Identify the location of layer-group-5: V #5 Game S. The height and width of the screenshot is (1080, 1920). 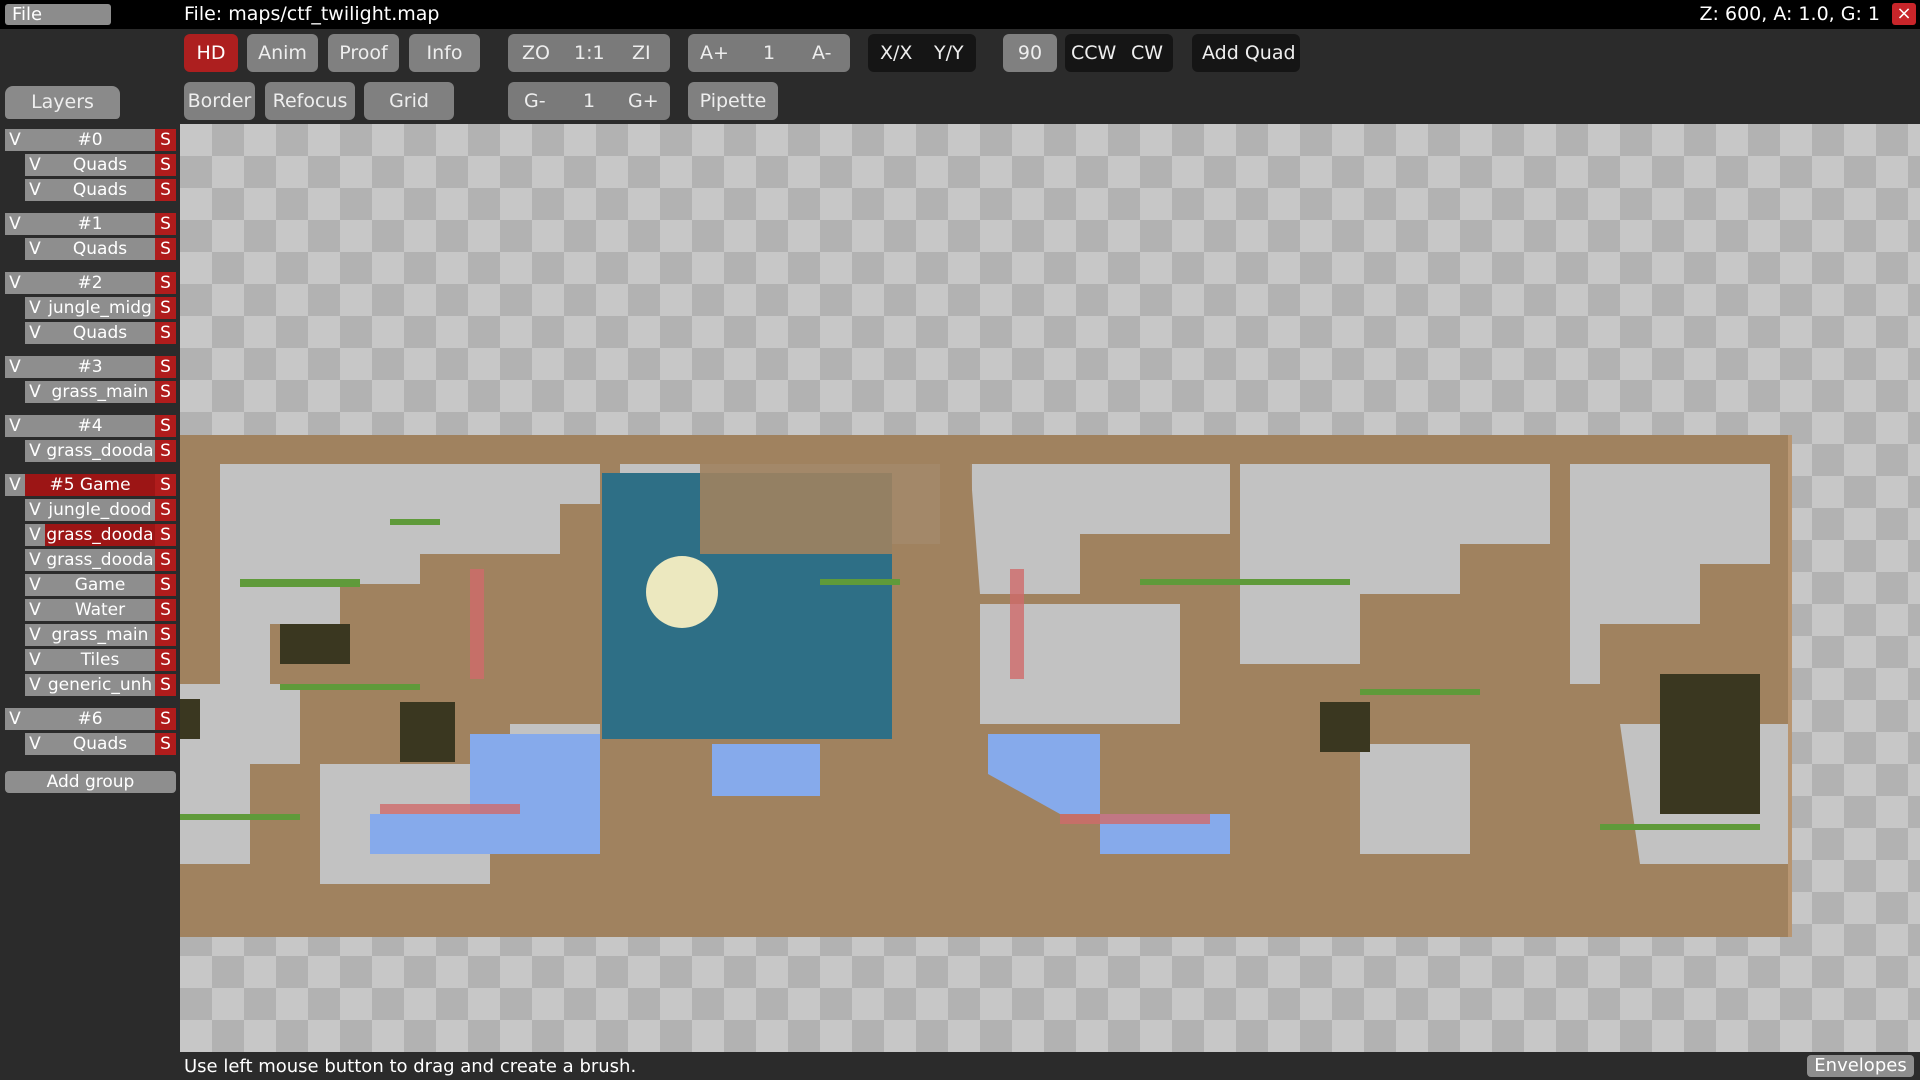
(90, 485).